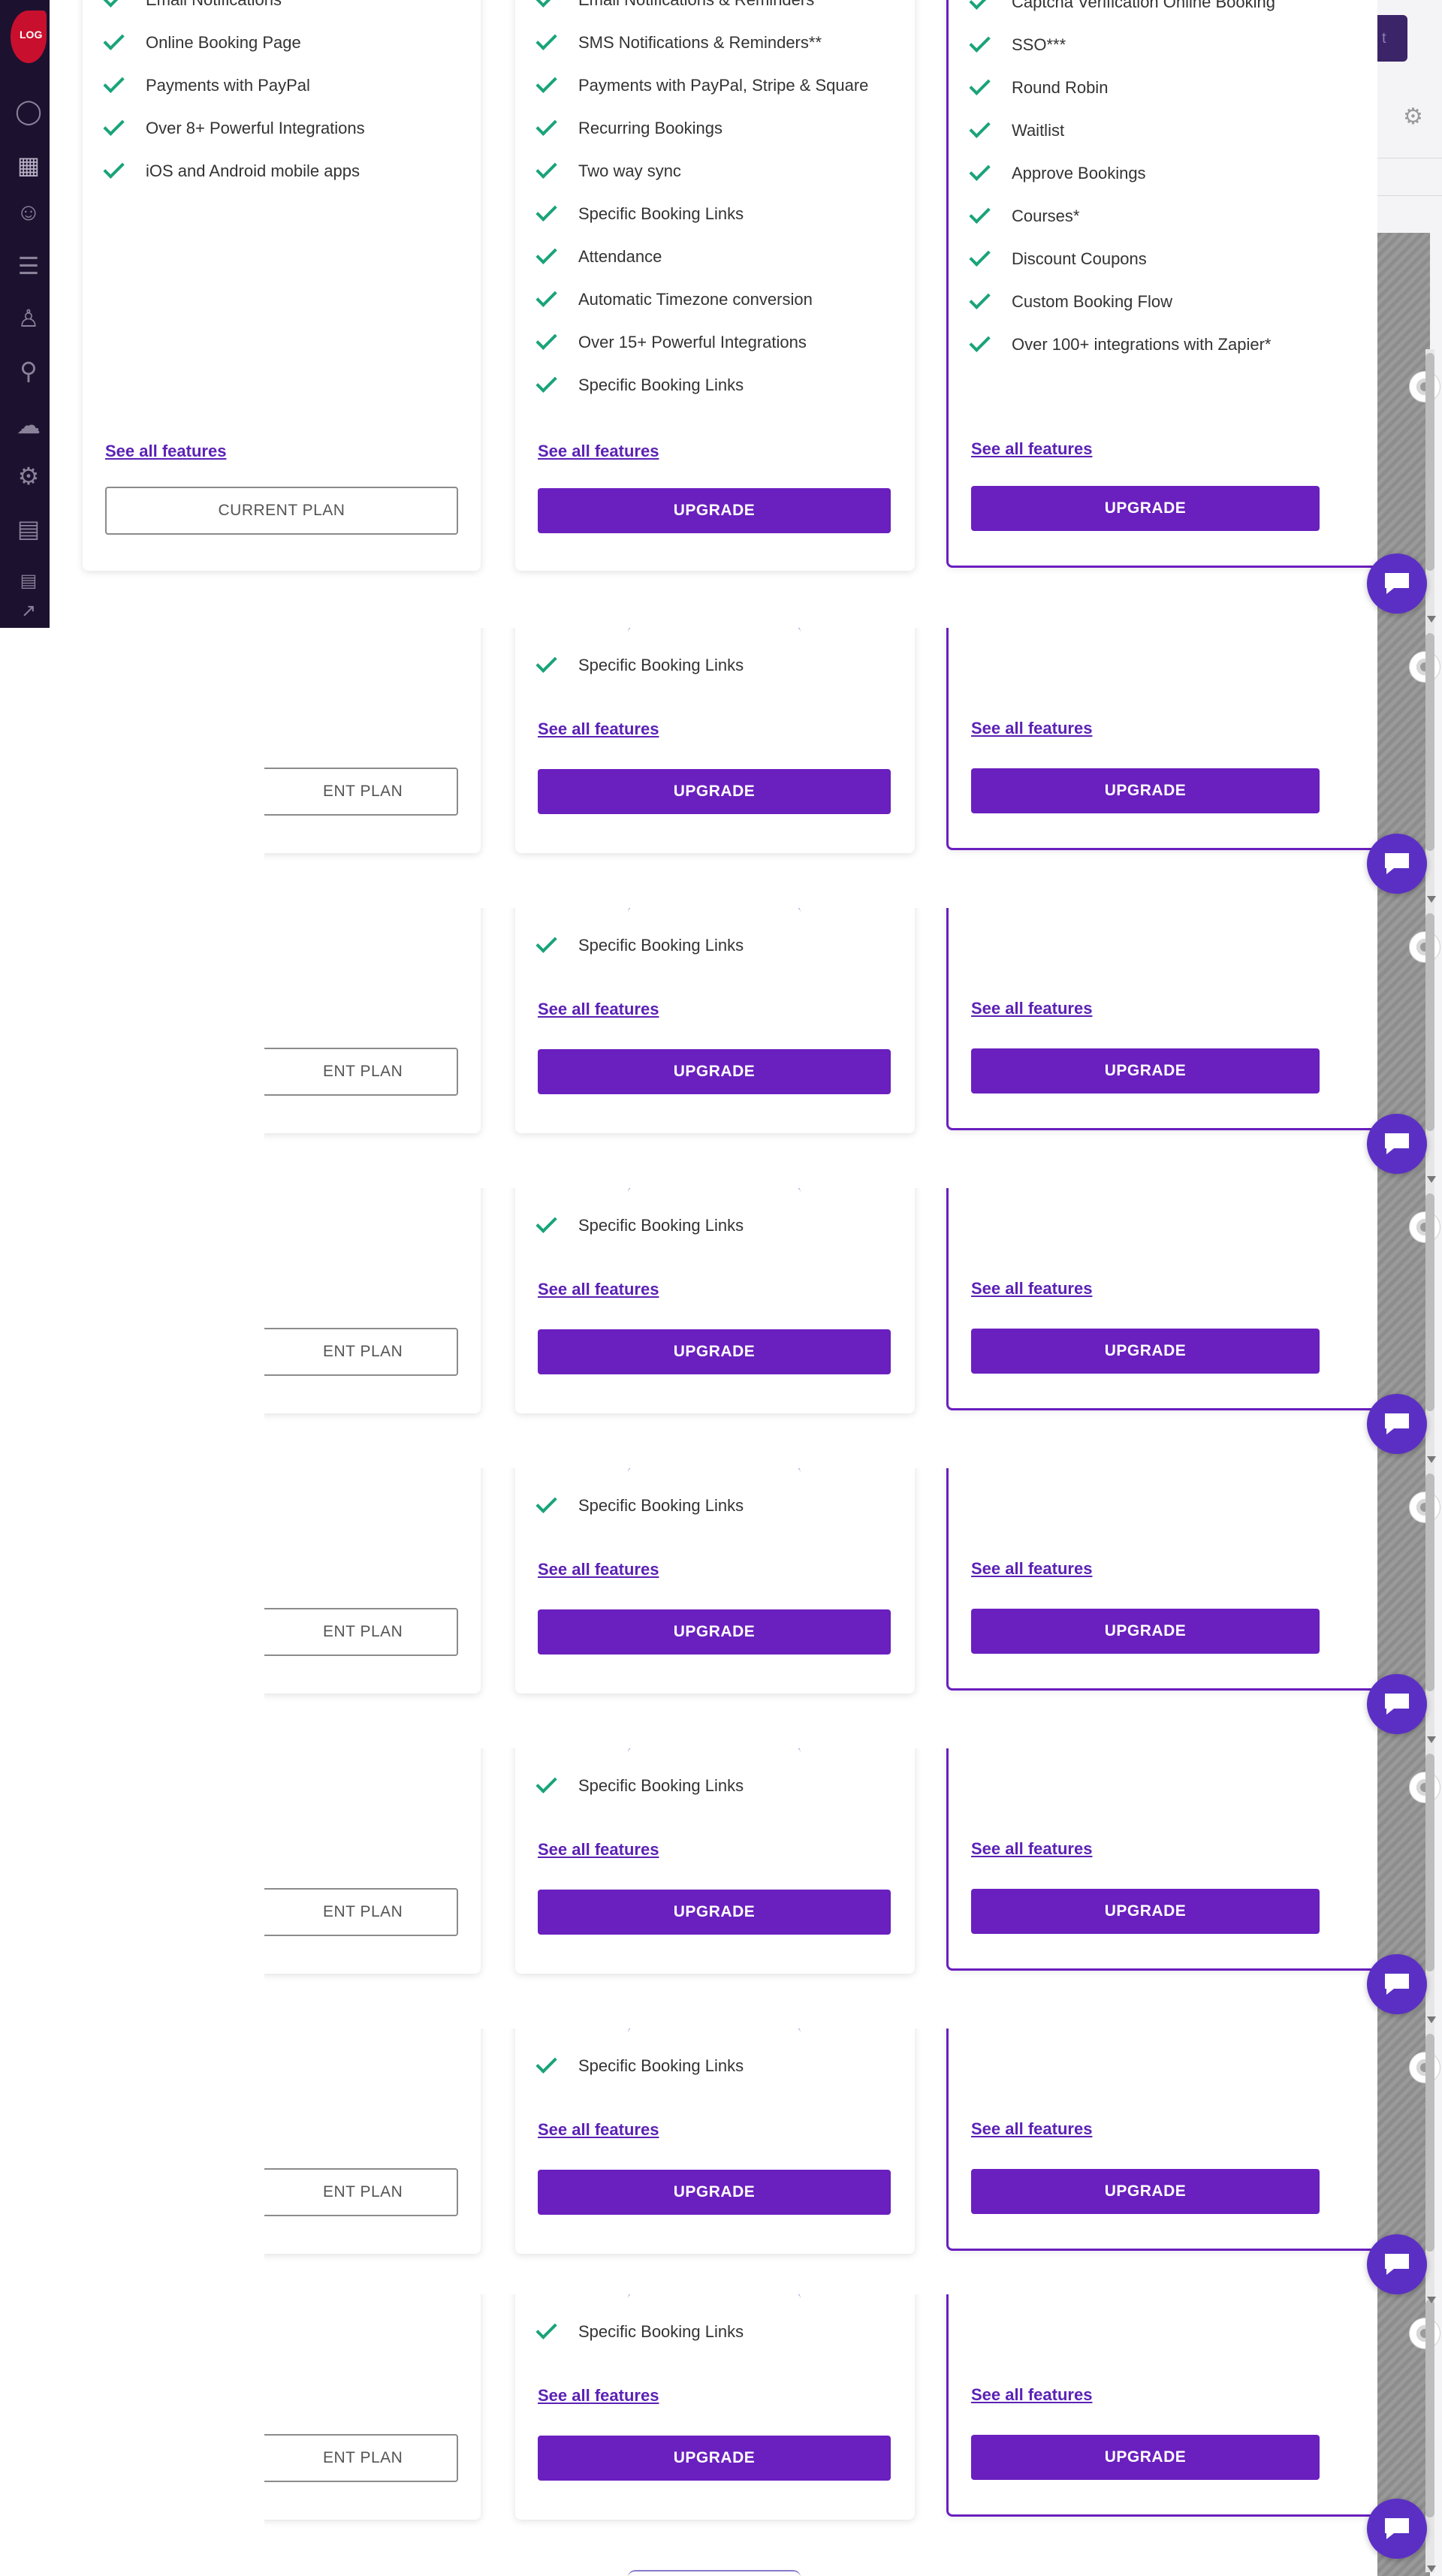 The width and height of the screenshot is (1442, 2576). Describe the element at coordinates (29, 165) in the screenshot. I see `calendar-icon: ▦` at that location.